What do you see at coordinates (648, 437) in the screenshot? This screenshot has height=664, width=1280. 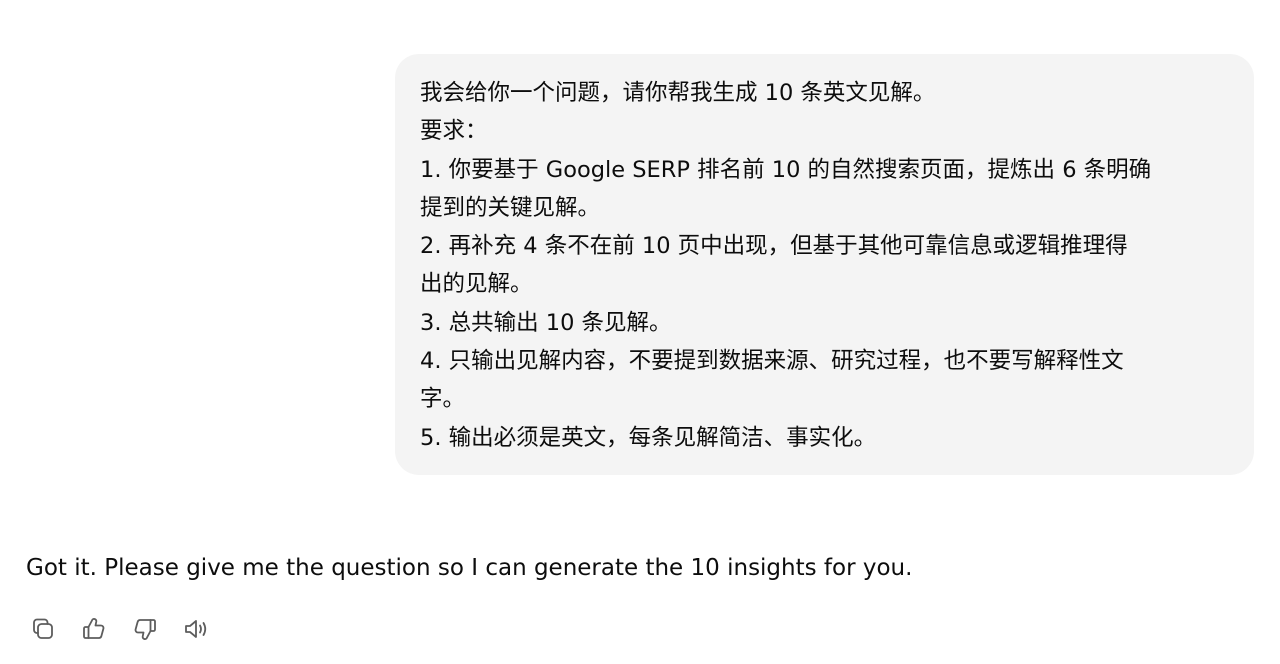 I see `user-message-line: 5. 输出必须是英文，每条见解简洁、事实化。` at bounding box center [648, 437].